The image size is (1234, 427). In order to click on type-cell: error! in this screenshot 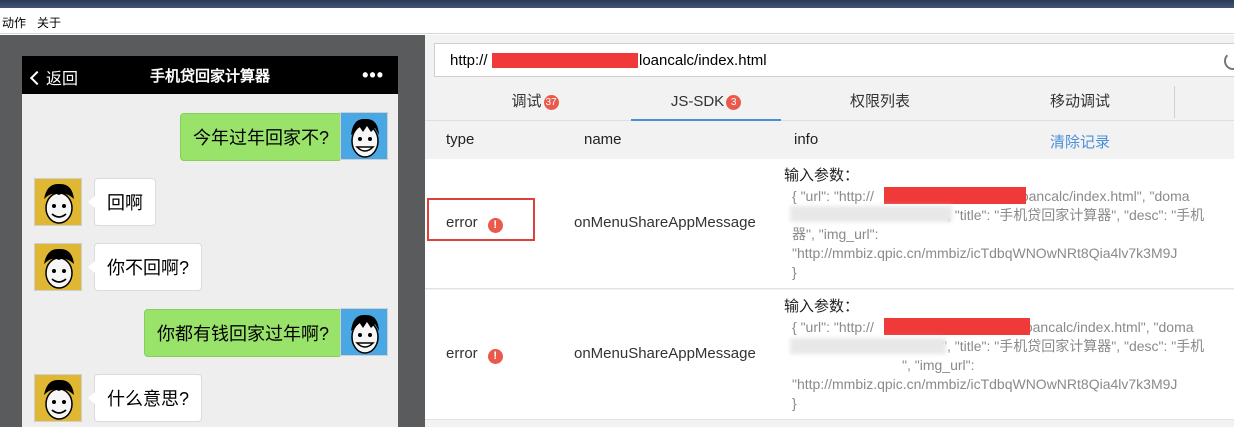, I will do `click(474, 354)`.